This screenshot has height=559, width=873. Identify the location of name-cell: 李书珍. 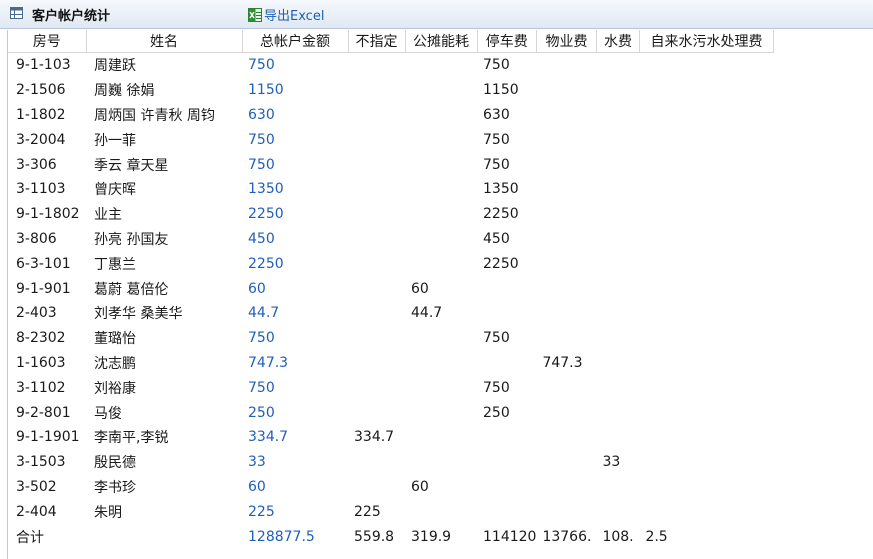
(115, 487).